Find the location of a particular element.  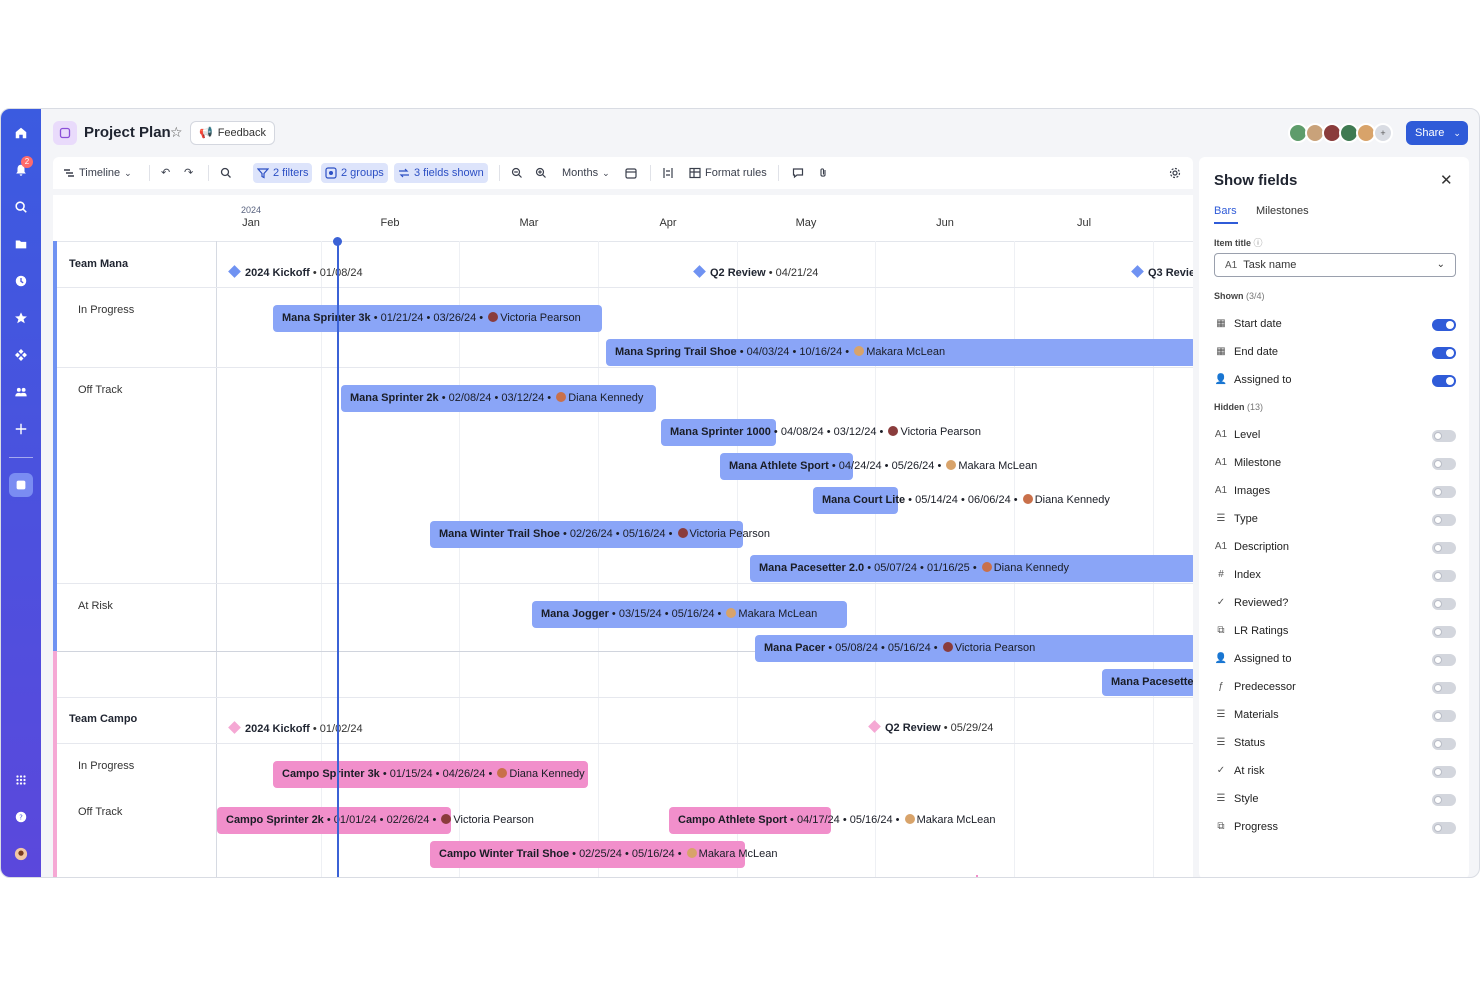

fields-button: 3 fields shown is located at coordinates (441, 173).